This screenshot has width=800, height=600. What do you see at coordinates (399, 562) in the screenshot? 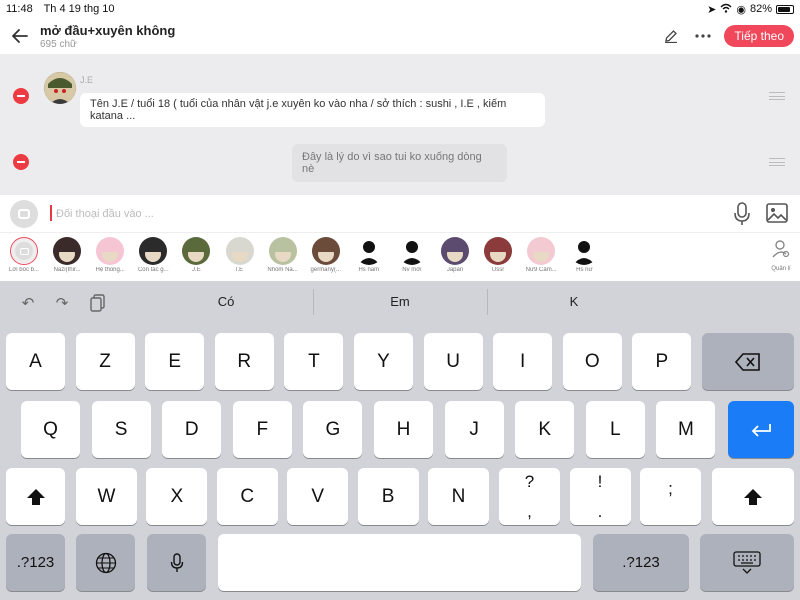
I see `space-key` at bounding box center [399, 562].